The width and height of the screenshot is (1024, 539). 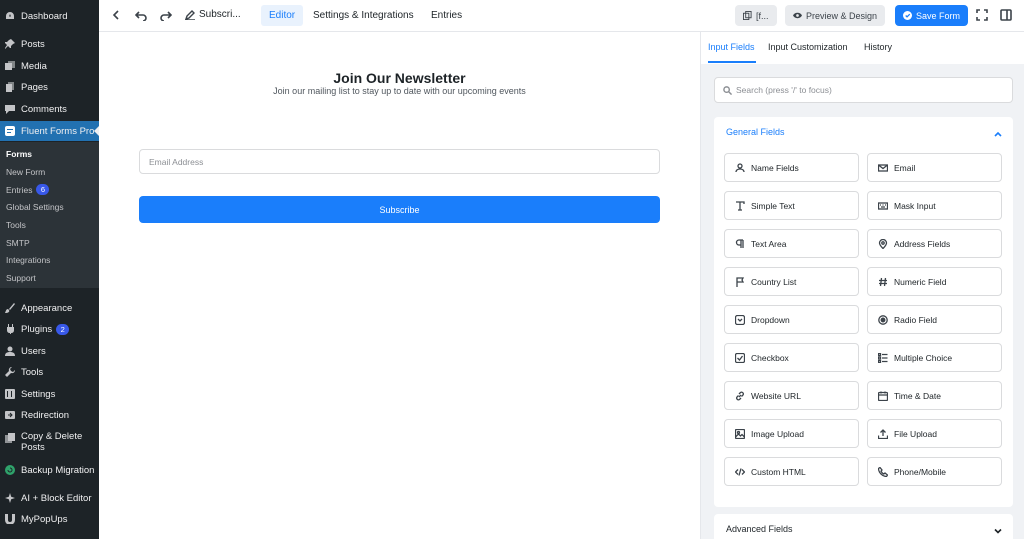 I want to click on undo-icon, so click(x=141, y=15).